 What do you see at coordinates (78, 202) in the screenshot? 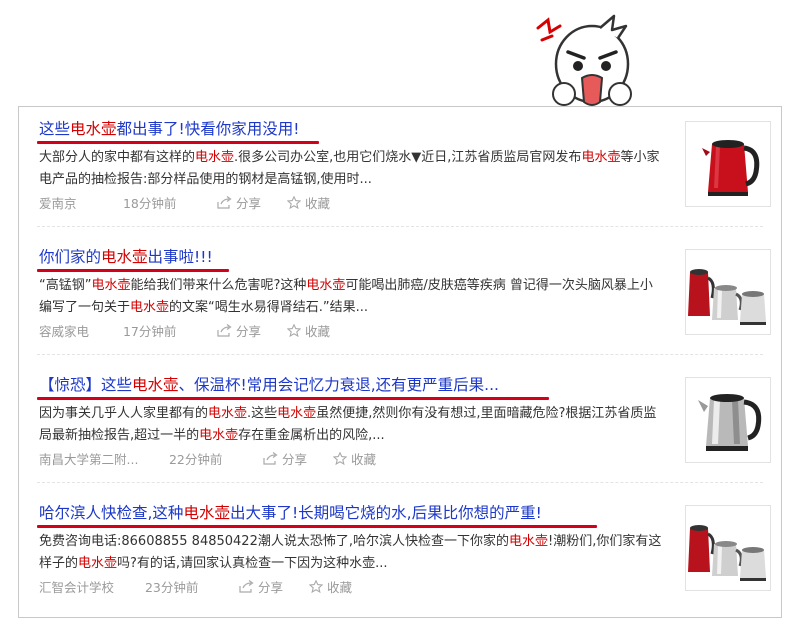
I see `source-name: 爱南京` at bounding box center [78, 202].